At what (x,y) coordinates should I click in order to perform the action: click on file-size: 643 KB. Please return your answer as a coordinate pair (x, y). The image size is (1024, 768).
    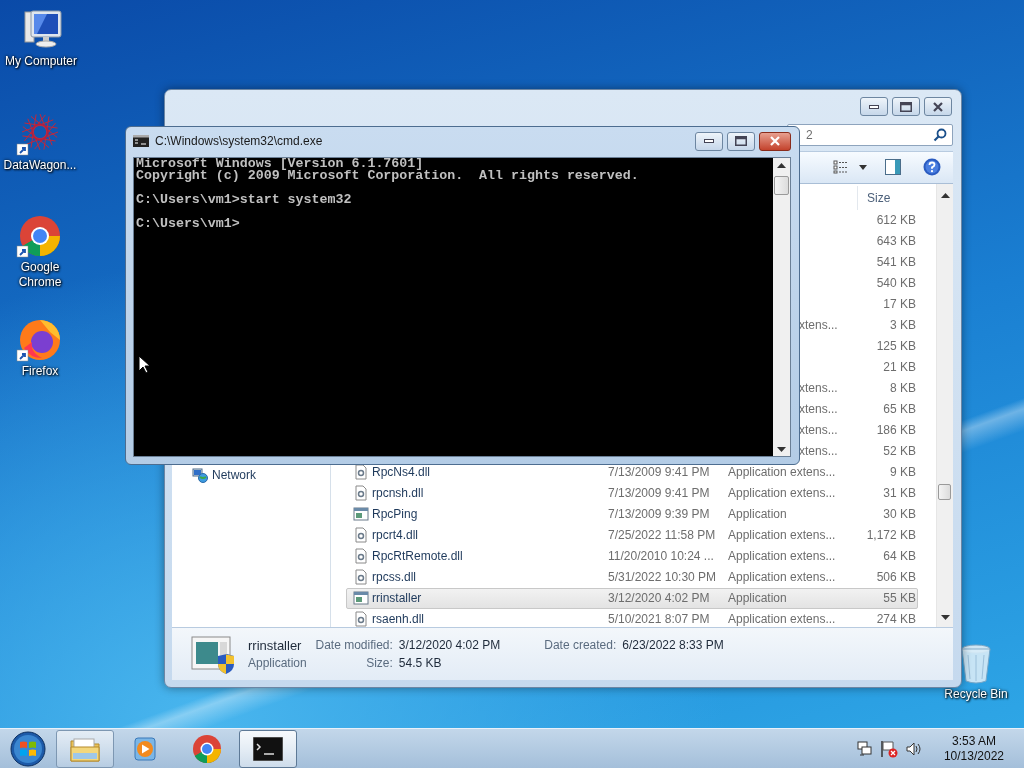
    Looking at the image, I should click on (896, 241).